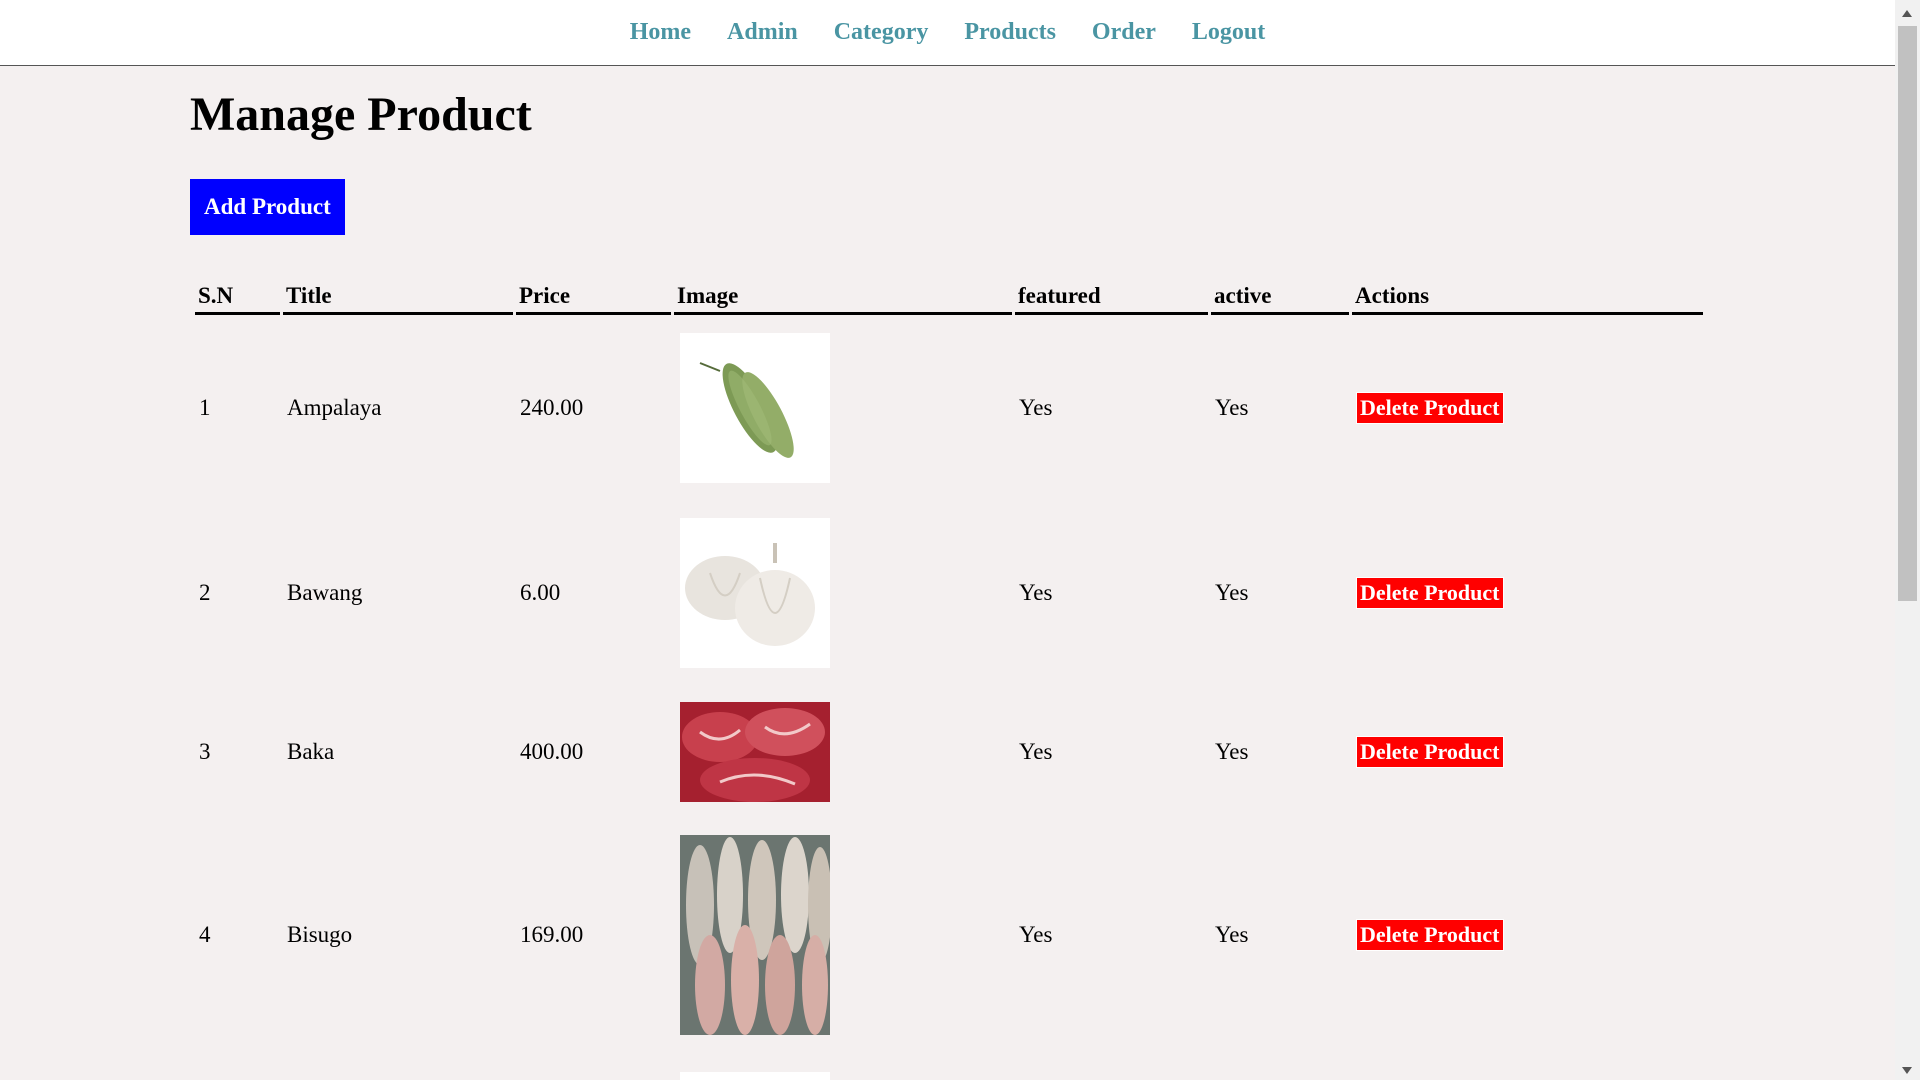 The height and width of the screenshot is (1080, 1920). I want to click on scroll-down-arrow-icon, so click(1907, 1070).